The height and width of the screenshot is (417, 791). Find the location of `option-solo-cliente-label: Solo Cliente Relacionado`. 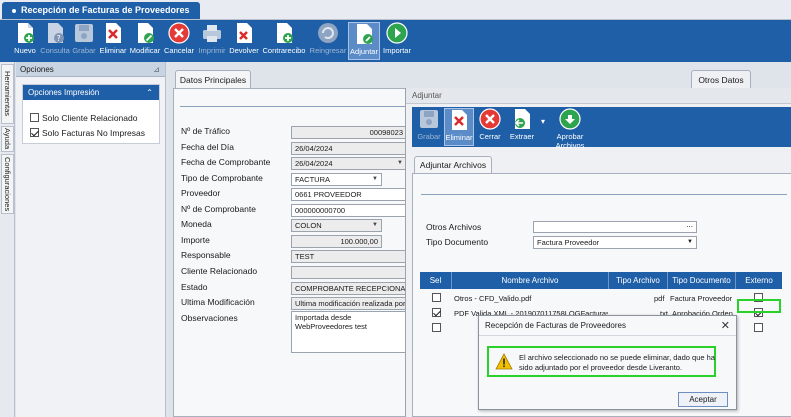

option-solo-cliente-label: Solo Cliente Relacionado is located at coordinates (90, 118).